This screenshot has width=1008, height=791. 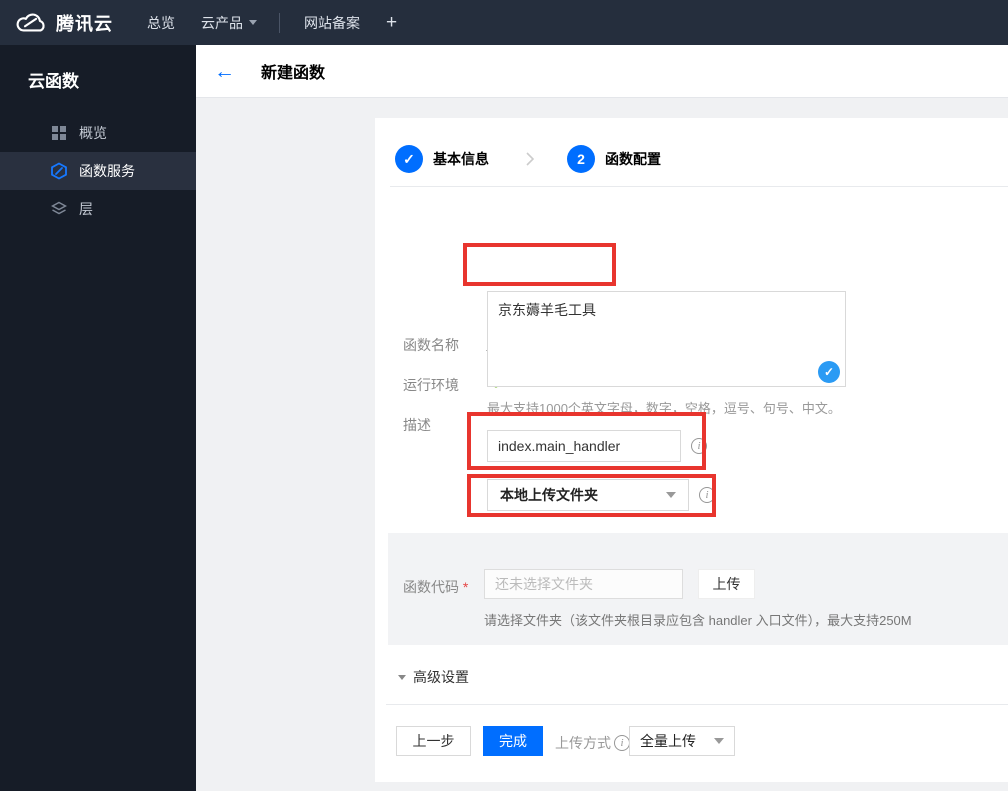 I want to click on add-tab-icon: +, so click(x=391, y=23).